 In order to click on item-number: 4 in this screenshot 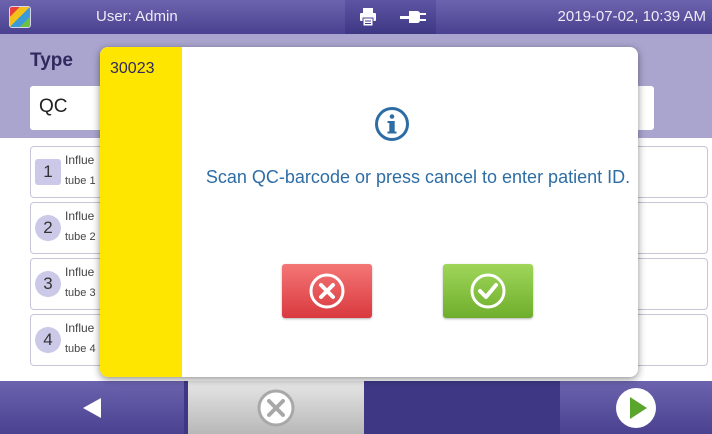, I will do `click(48, 340)`.